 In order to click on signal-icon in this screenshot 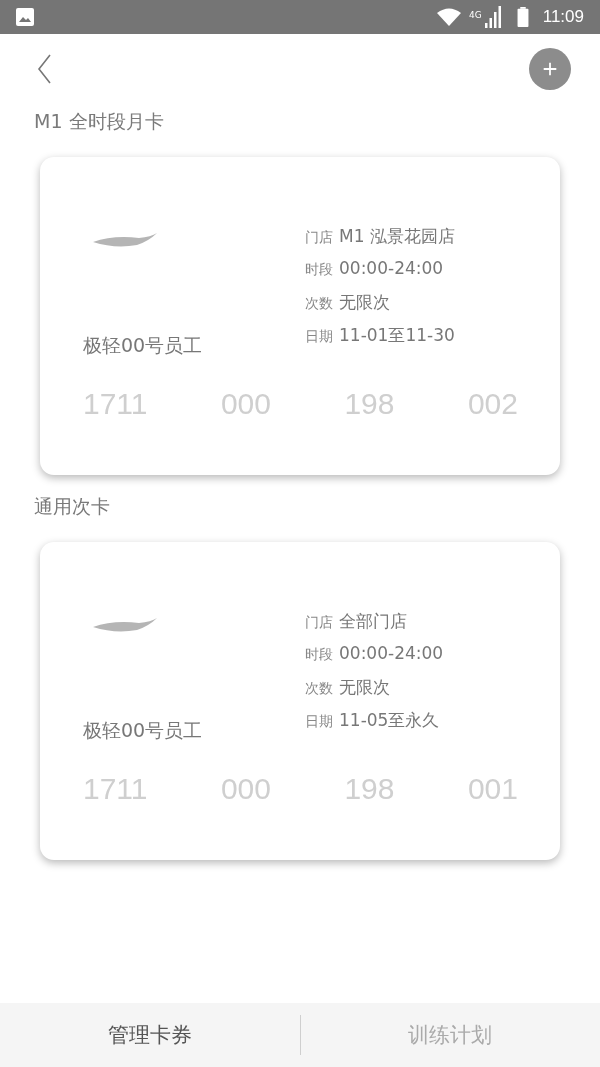, I will do `click(492, 17)`.